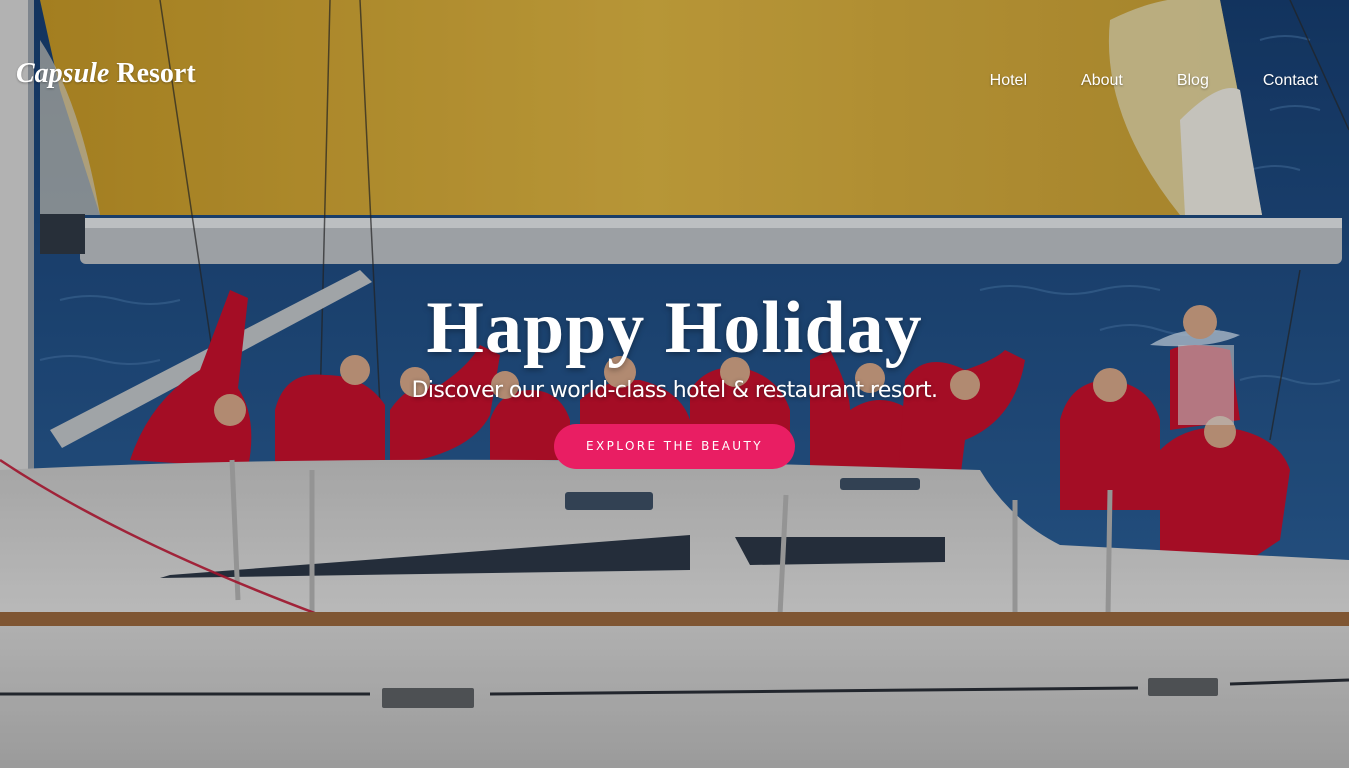 This screenshot has width=1349, height=768. I want to click on nav-link-hotel: Hotel, so click(1008, 81).